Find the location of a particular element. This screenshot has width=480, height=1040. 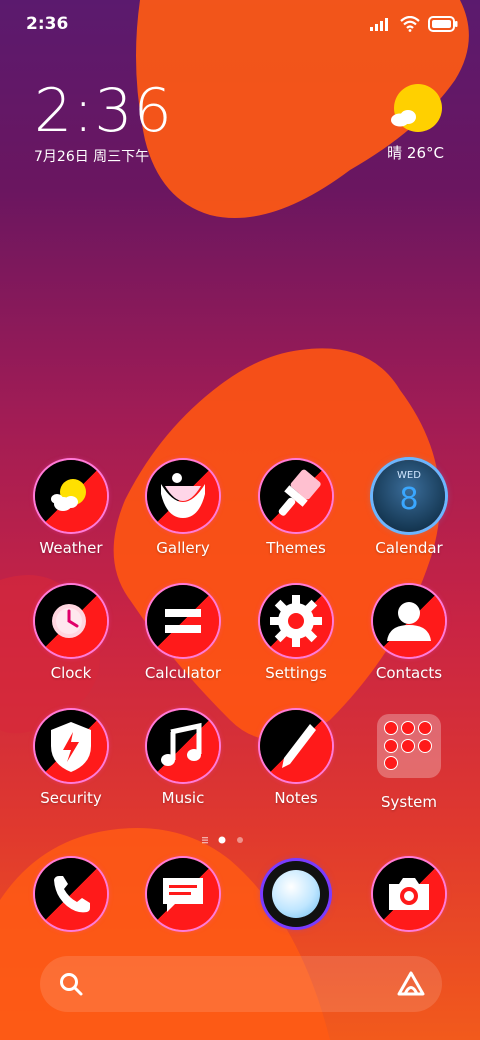

camera-icon is located at coordinates (409, 894).